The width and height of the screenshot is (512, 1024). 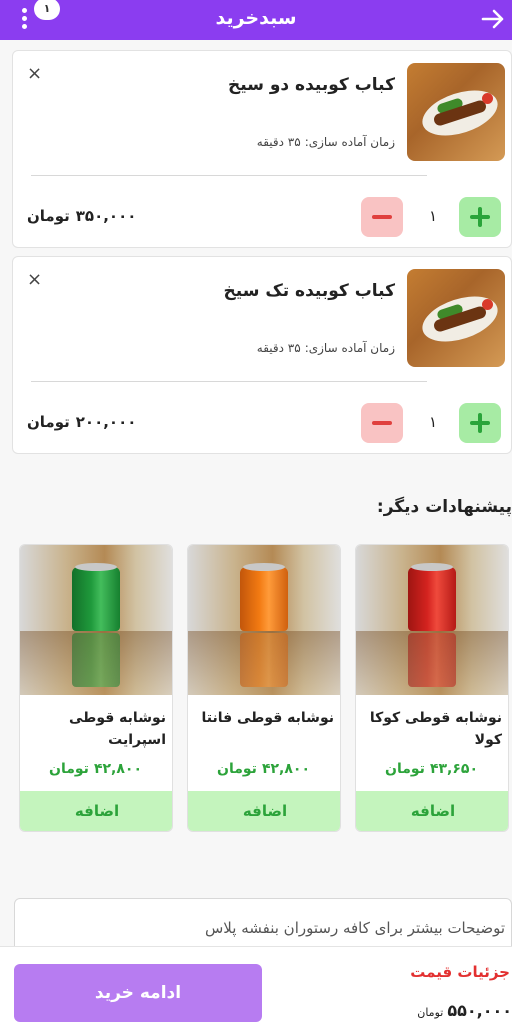 I want to click on app-header: ۱ سبدخرید, so click(x=256, y=20).